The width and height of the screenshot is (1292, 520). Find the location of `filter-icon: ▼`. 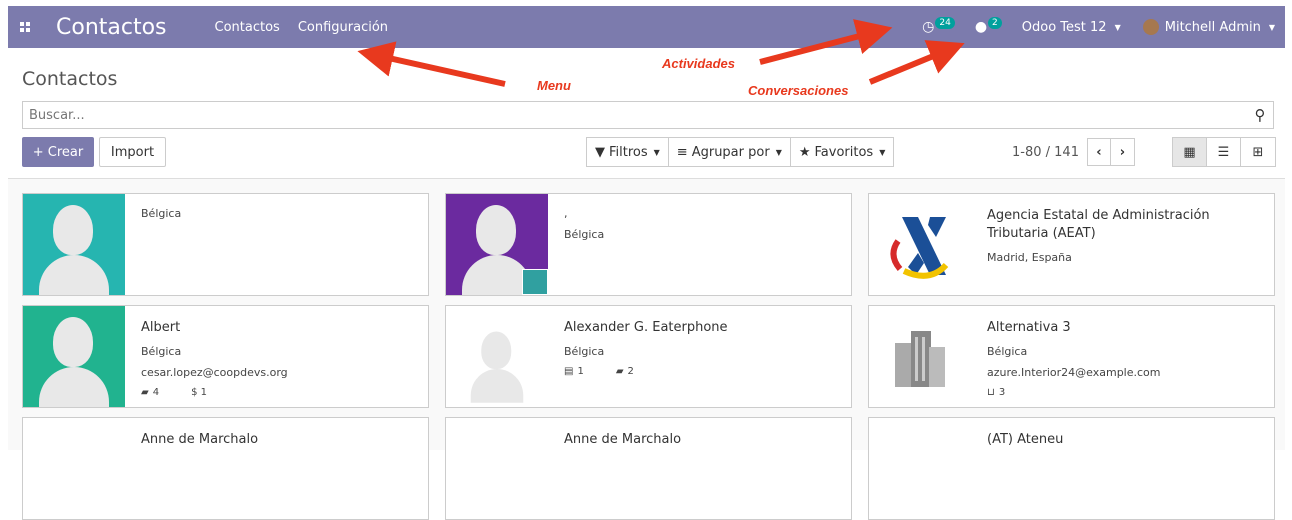

filter-icon: ▼ is located at coordinates (600, 152).